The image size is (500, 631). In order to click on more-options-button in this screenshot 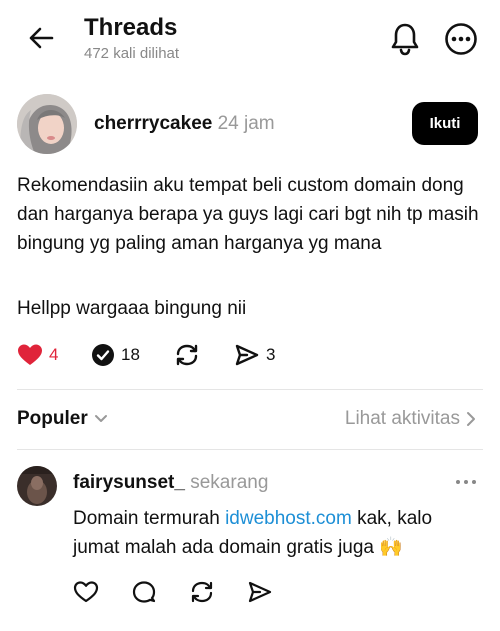, I will do `click(461, 39)`.